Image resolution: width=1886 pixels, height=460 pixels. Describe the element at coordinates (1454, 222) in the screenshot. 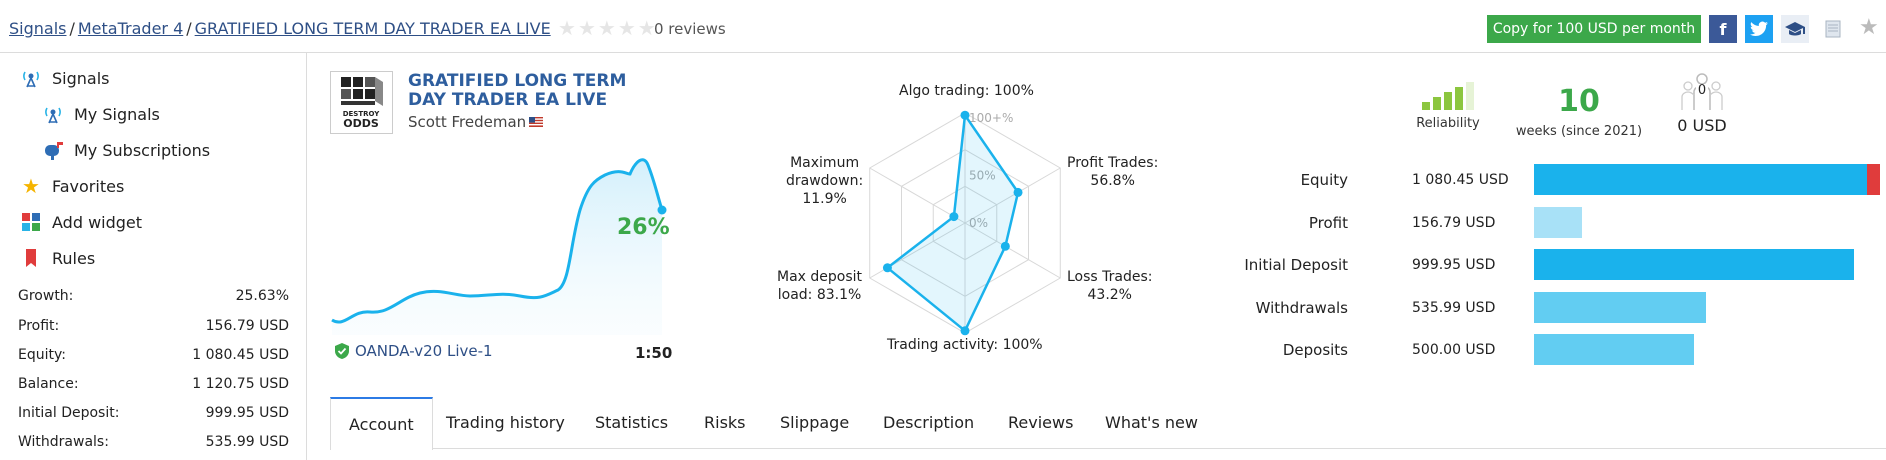

I see `bar-value: 156.79 USD` at that location.